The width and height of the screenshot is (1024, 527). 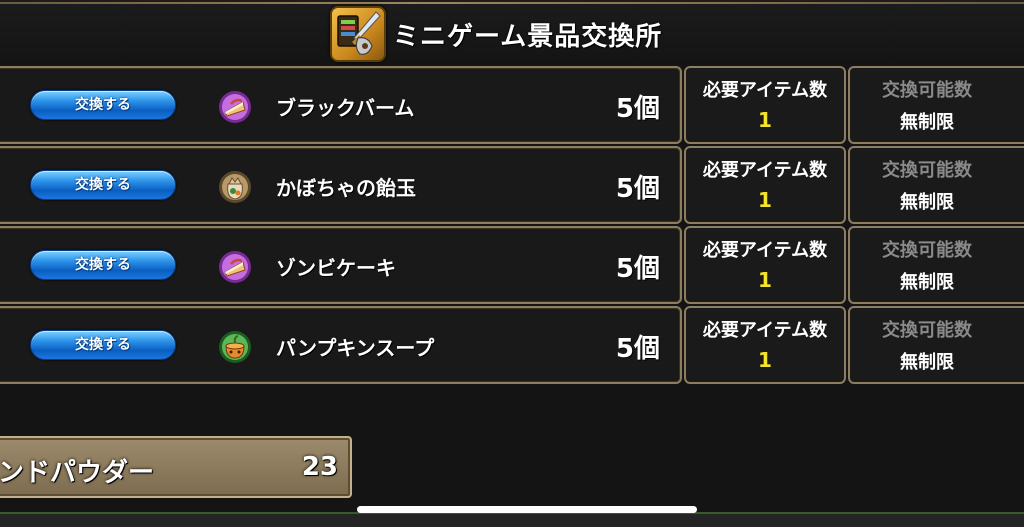 I want to click on row-main-panel: 交換する ブラックバーム 5個, so click(x=341, y=105).